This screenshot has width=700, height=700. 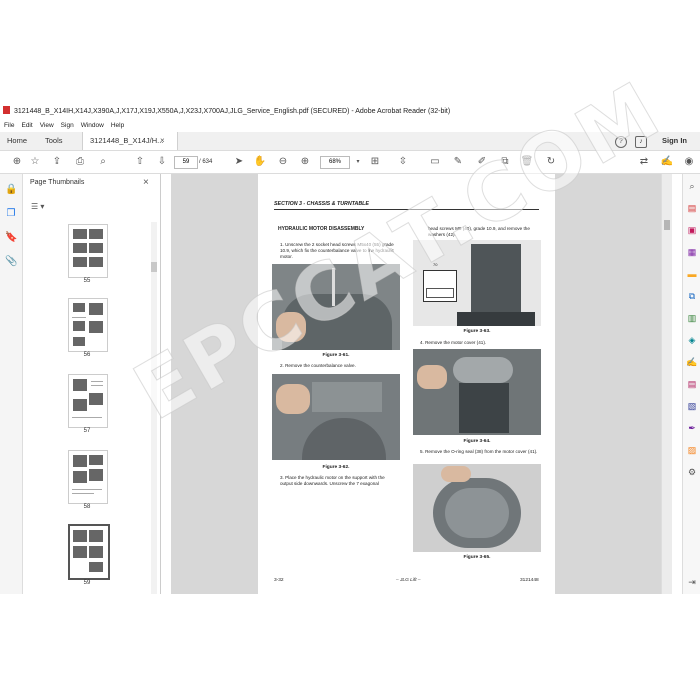 What do you see at coordinates (146, 182) in the screenshot?
I see `close-panel-icon: ×` at bounding box center [146, 182].